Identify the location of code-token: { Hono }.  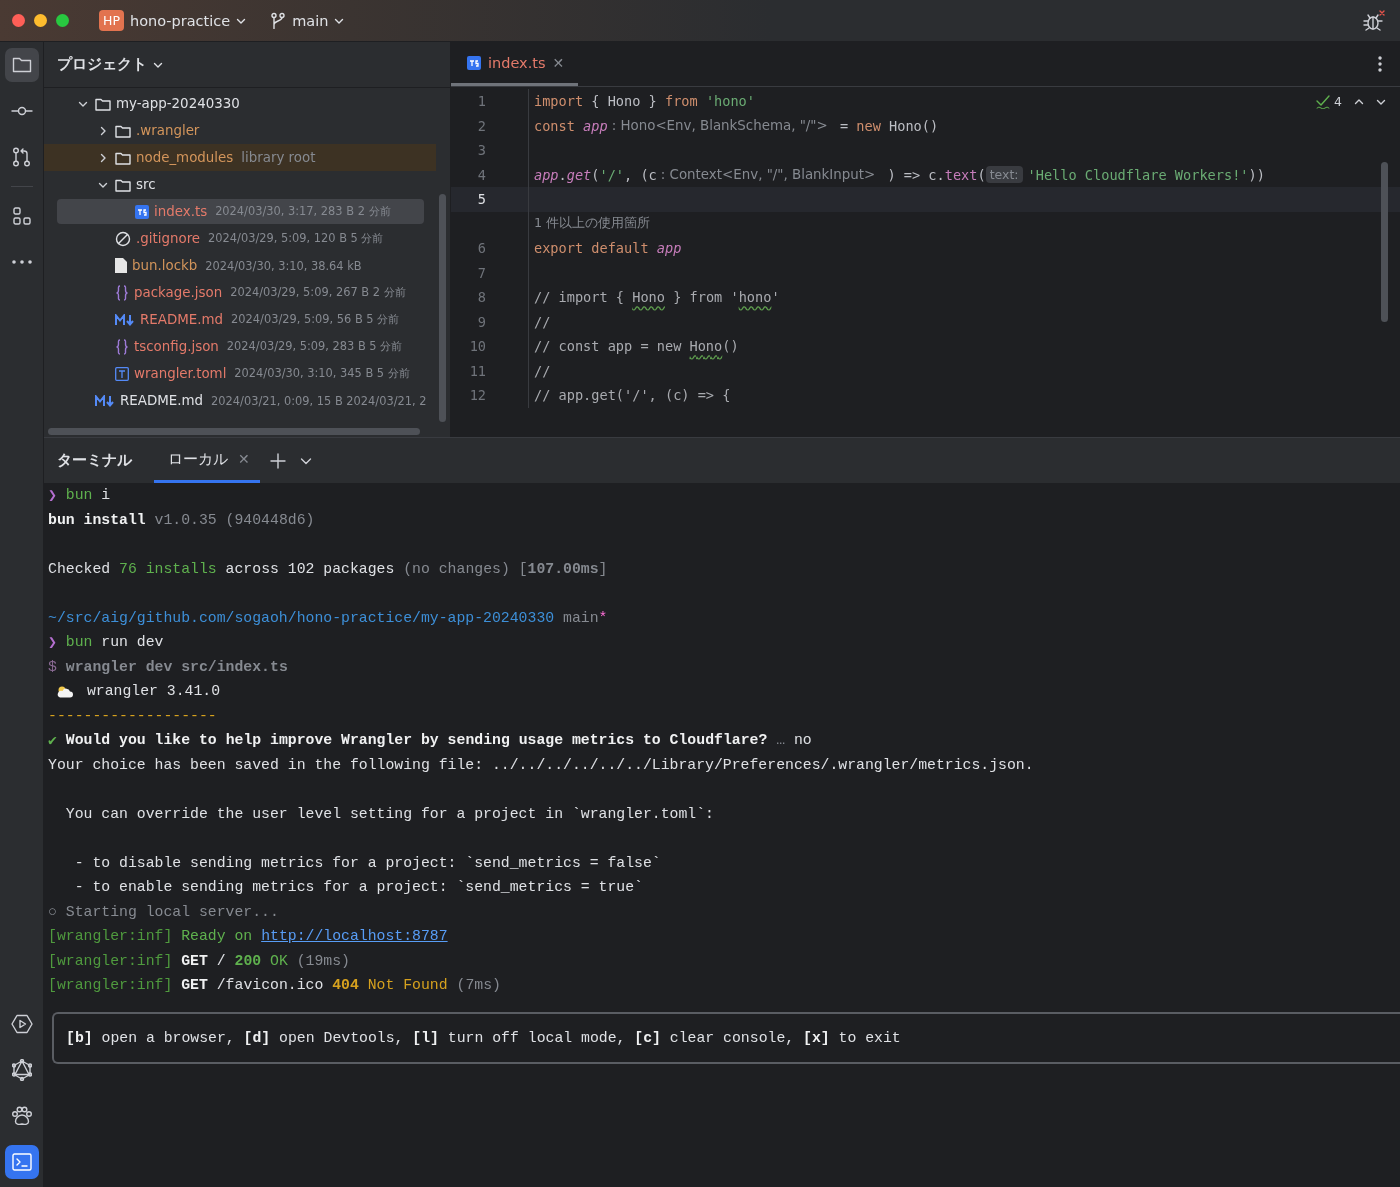
(624, 101).